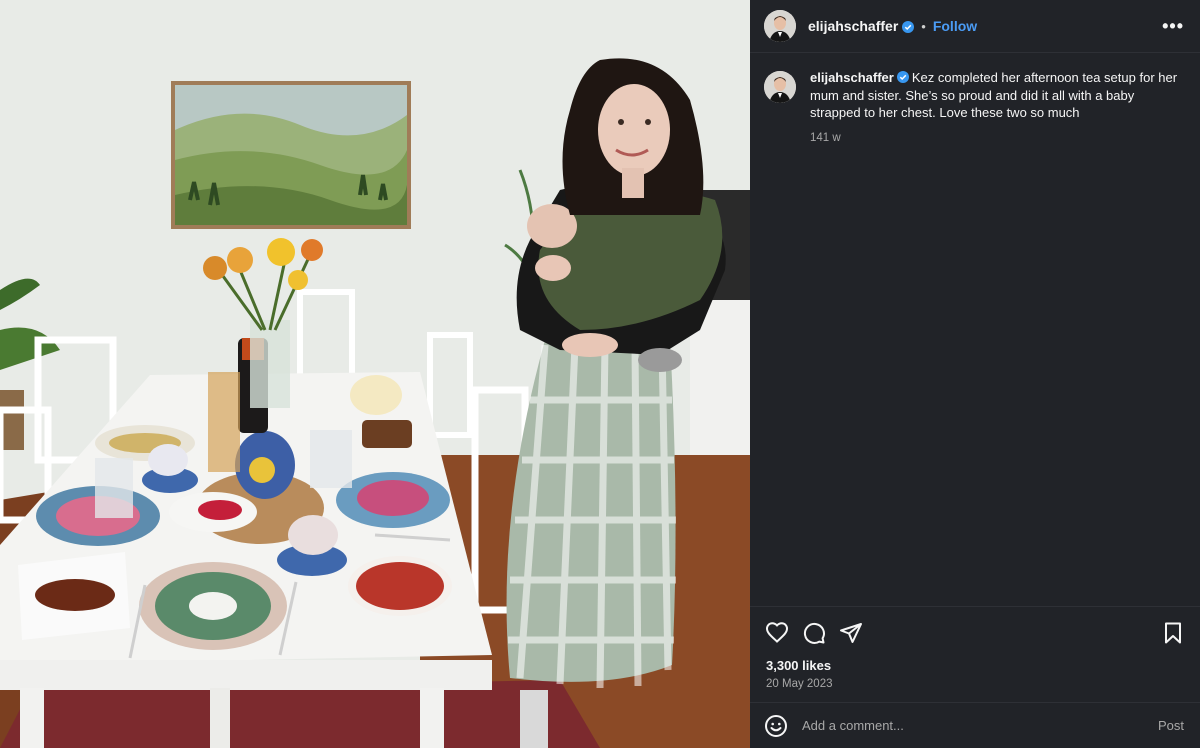 The image size is (1200, 748). Describe the element at coordinates (995, 138) in the screenshot. I see `caption-age: 141 w` at that location.